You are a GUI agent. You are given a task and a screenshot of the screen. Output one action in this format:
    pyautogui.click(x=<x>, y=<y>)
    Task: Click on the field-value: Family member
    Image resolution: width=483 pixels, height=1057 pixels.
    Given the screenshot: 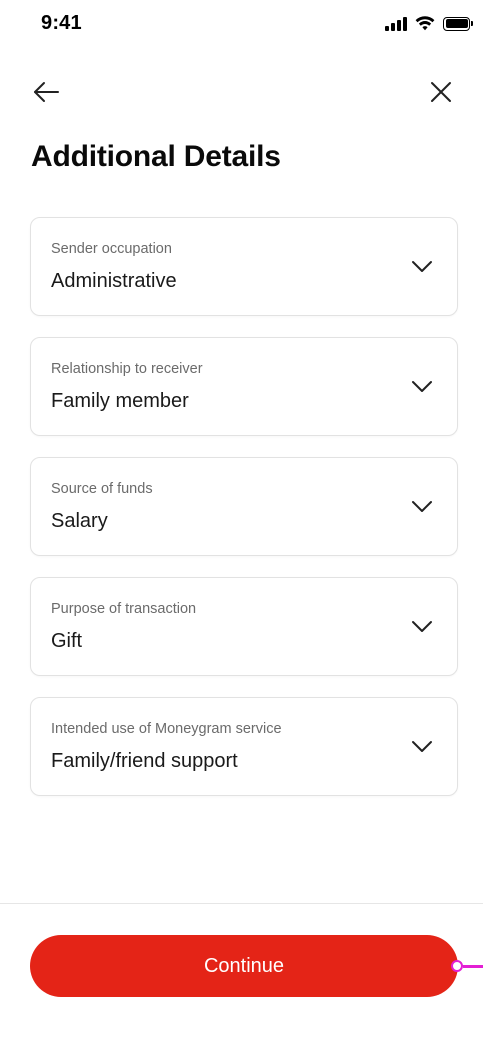 What is the action you would take?
    pyautogui.click(x=120, y=401)
    